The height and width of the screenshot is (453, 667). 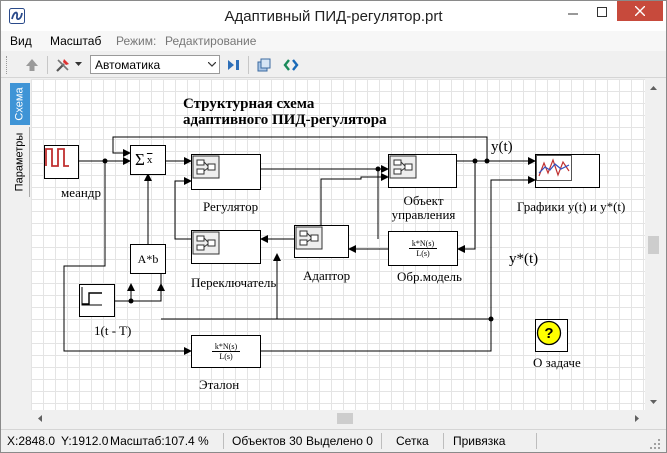 What do you see at coordinates (97, 300) in the screenshot?
I see `step-block` at bounding box center [97, 300].